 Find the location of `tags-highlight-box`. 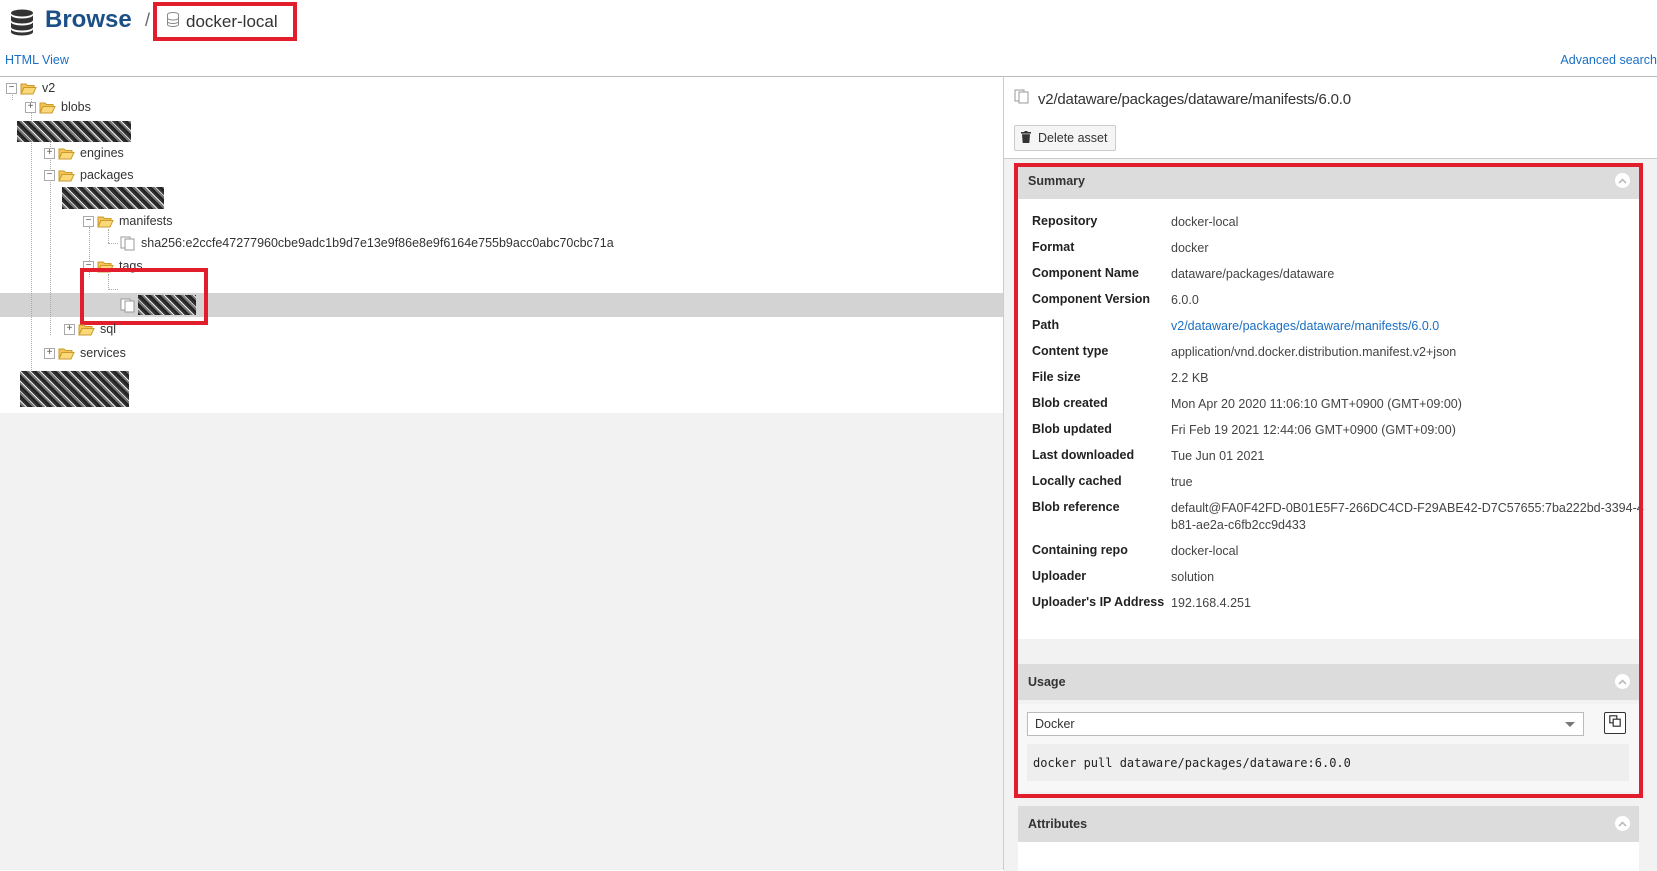

tags-highlight-box is located at coordinates (144, 296).